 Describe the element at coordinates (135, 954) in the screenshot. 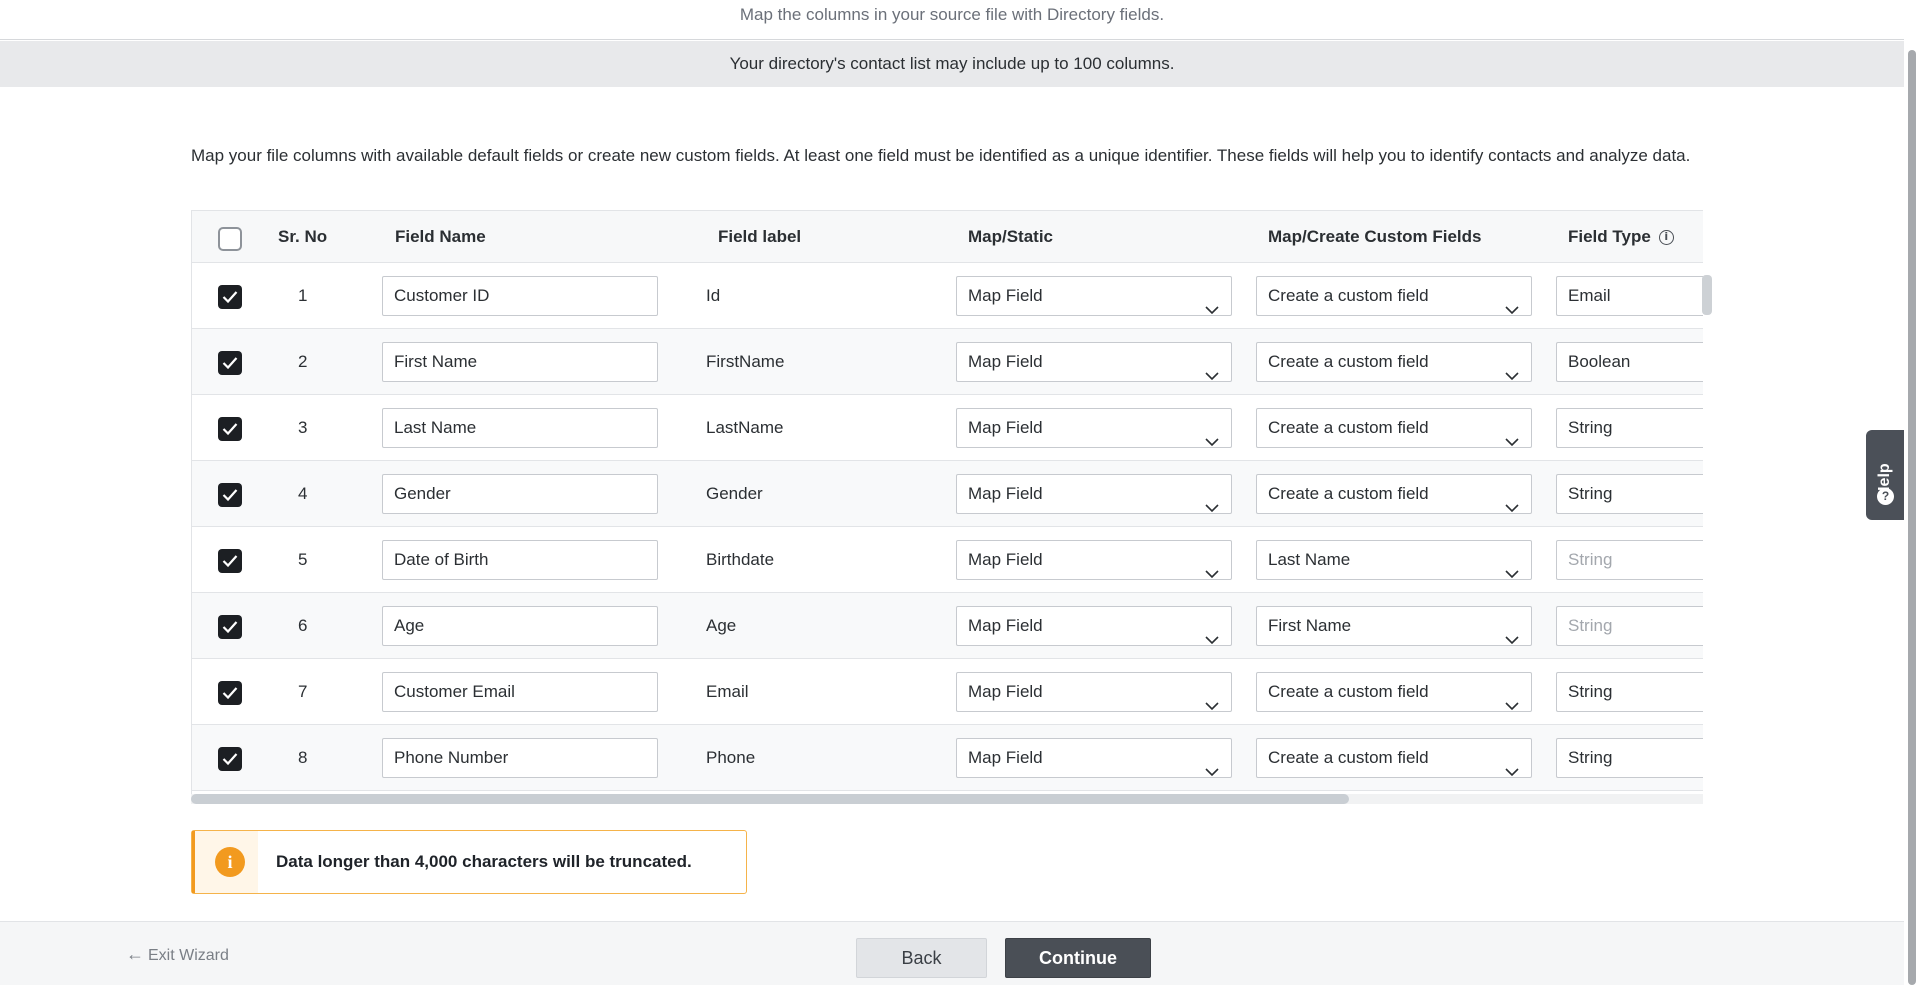

I see `arrow-left-icon: ←` at that location.